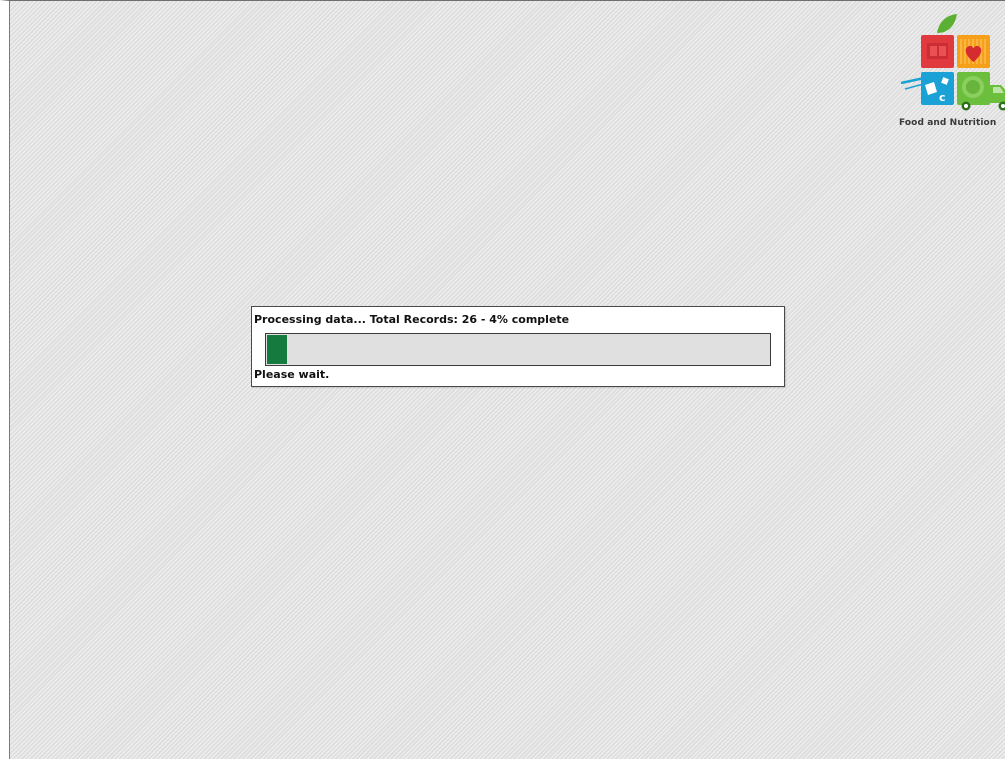 The width and height of the screenshot is (1005, 759). What do you see at coordinates (948, 123) in the screenshot?
I see `logo-text: Food and Nutrition` at bounding box center [948, 123].